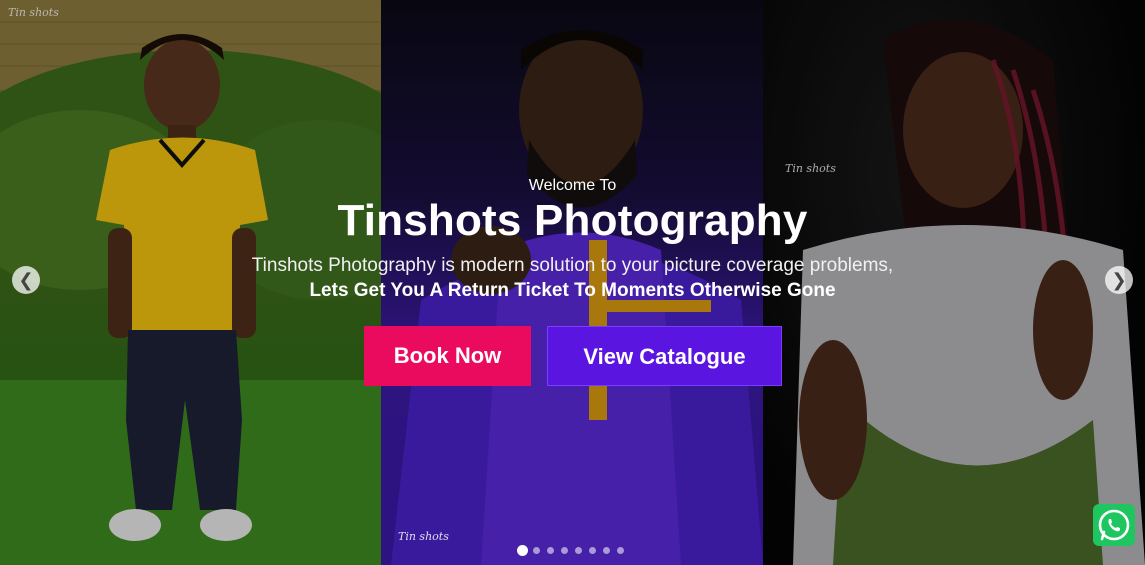 This screenshot has width=1145, height=565. I want to click on welcome-text: Welcome To, so click(572, 185).